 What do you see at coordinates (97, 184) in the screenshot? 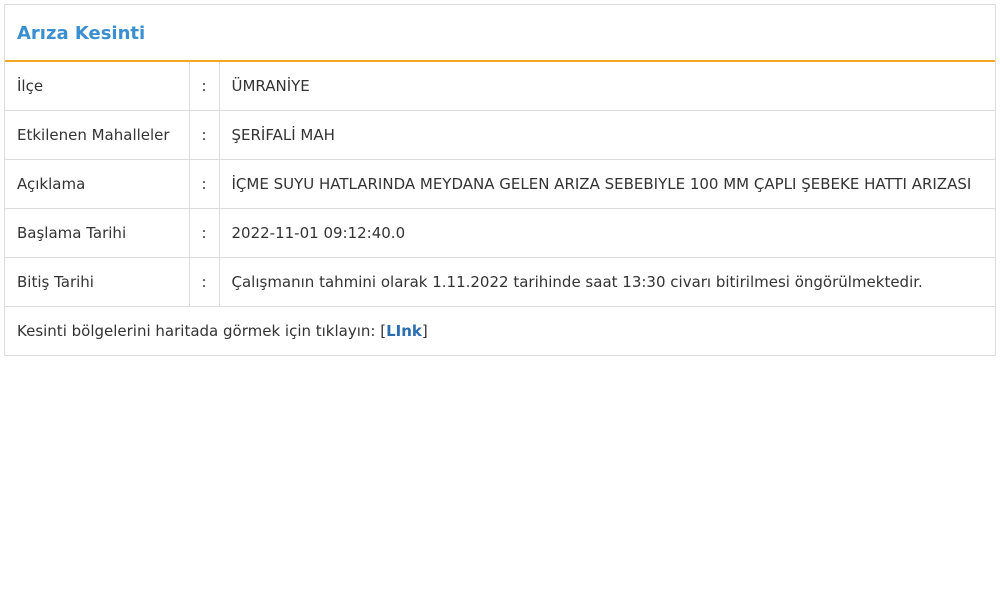
I see `row-label: Açıklama` at bounding box center [97, 184].